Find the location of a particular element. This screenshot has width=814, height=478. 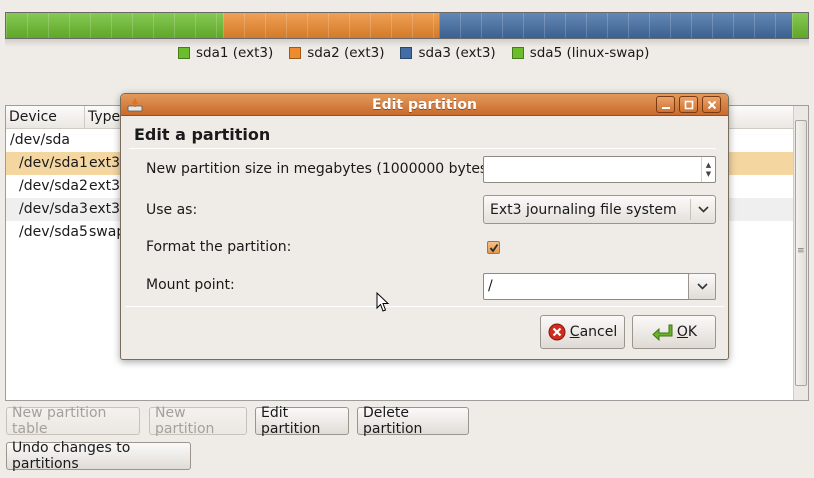

row-device: /dev/sda5 is located at coordinates (53, 232).